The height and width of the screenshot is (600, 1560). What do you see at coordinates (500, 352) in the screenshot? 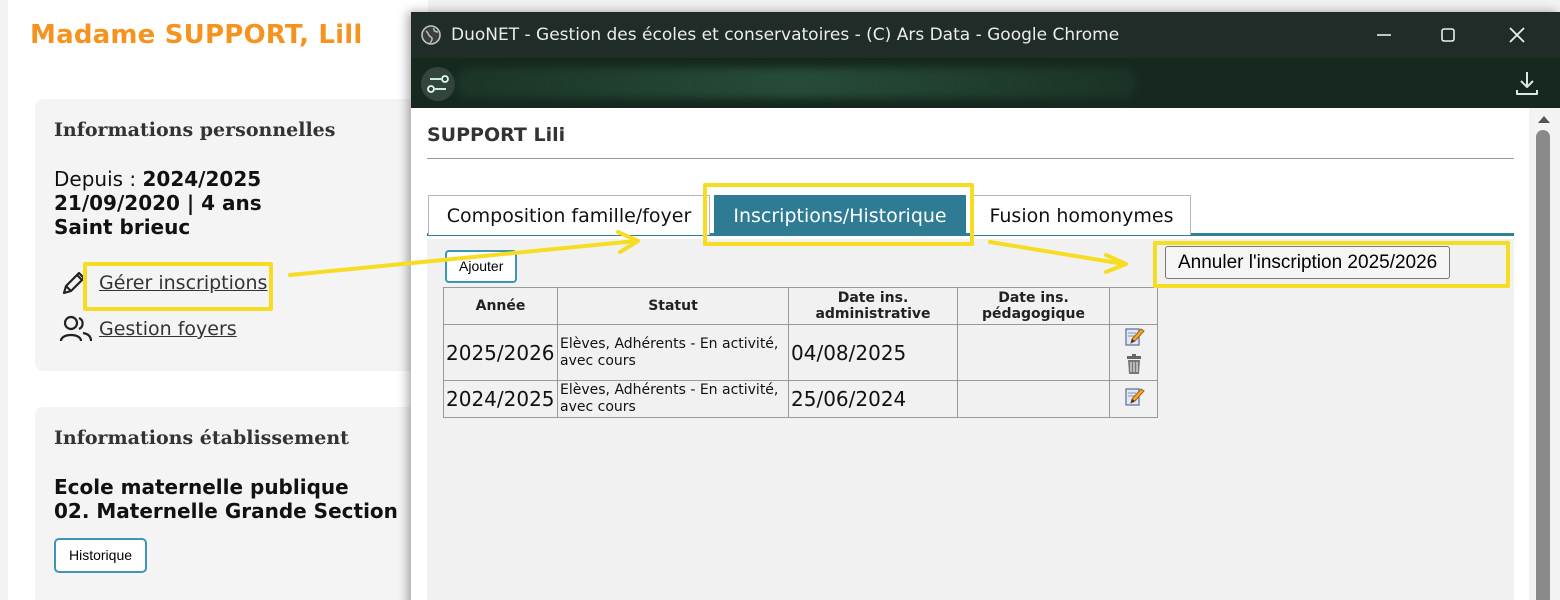
I see `cell-year: 2025/2026` at bounding box center [500, 352].